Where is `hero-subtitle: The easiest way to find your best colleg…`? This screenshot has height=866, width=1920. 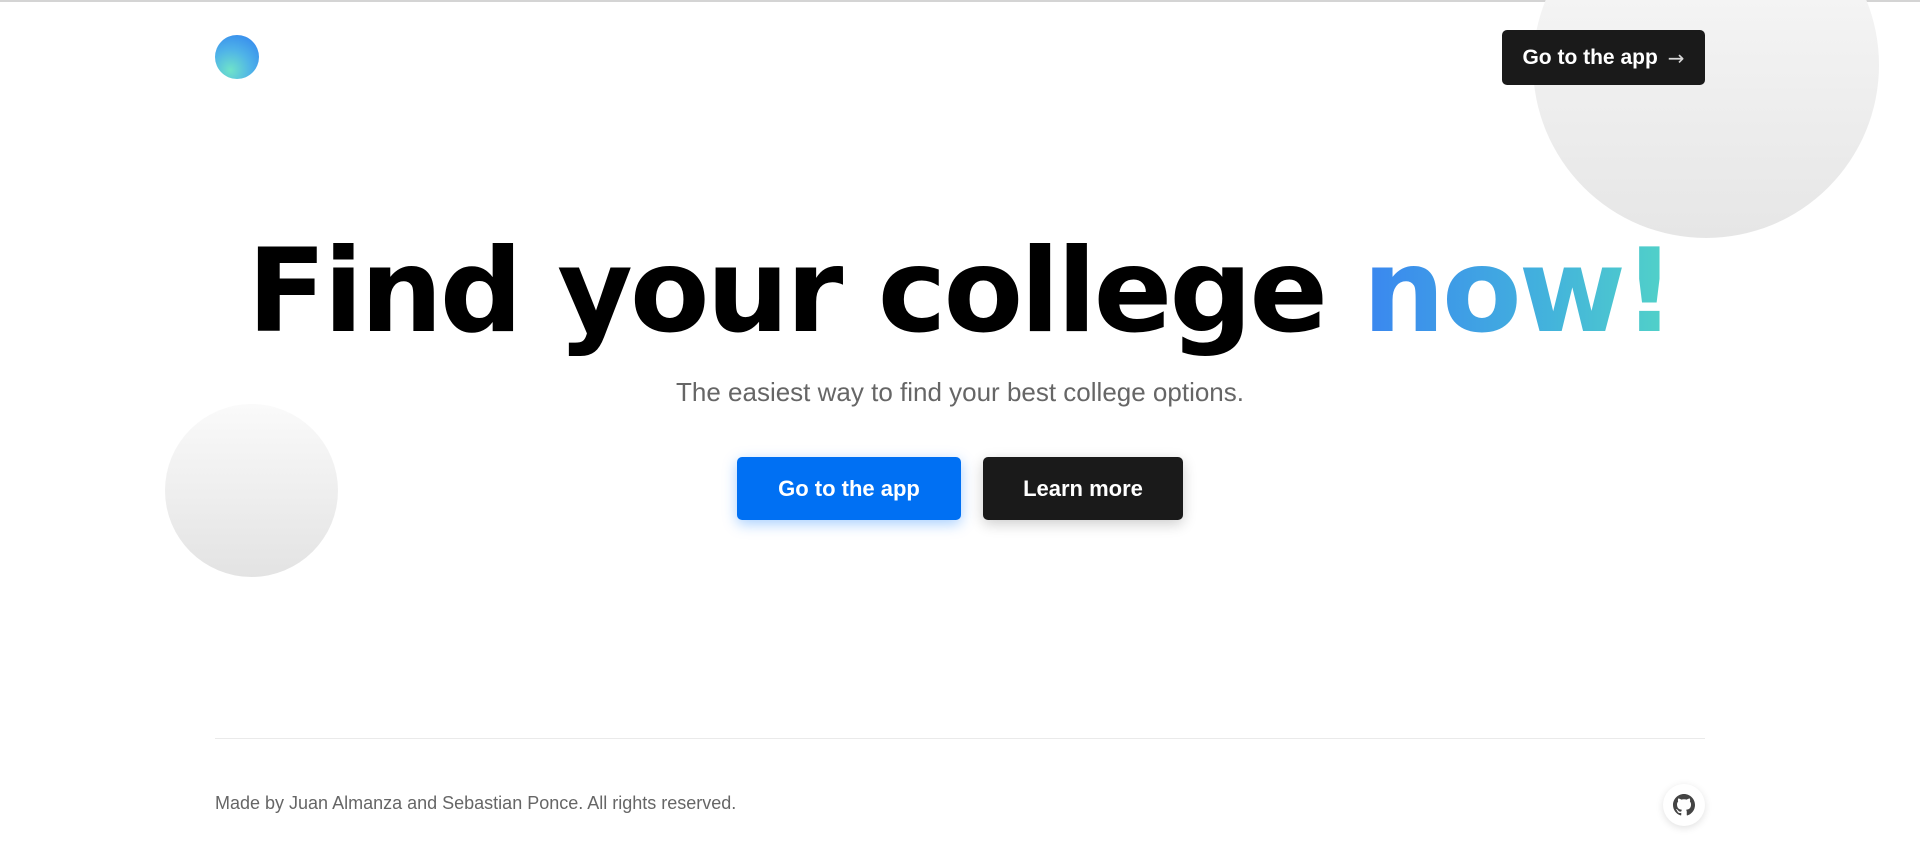 hero-subtitle: The easiest way to find your best colleg… is located at coordinates (960, 392).